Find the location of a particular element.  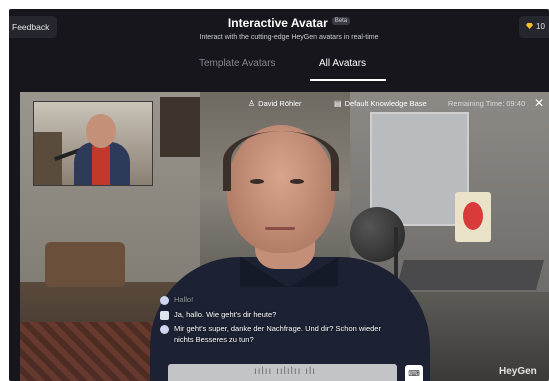

pip-person-head is located at coordinates (101, 131).